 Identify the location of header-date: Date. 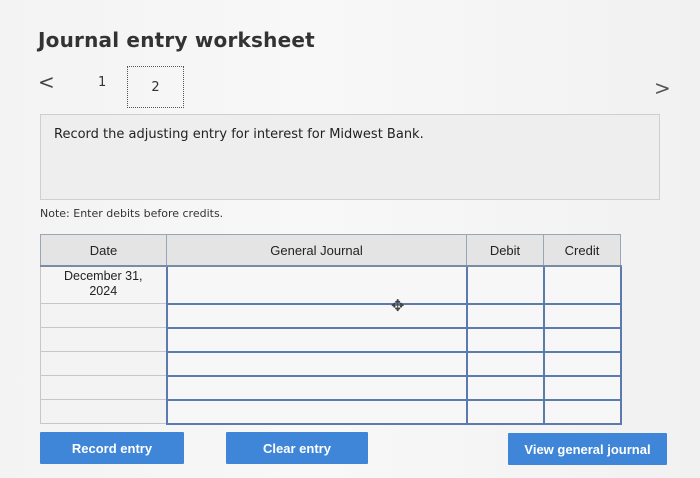
(103, 250).